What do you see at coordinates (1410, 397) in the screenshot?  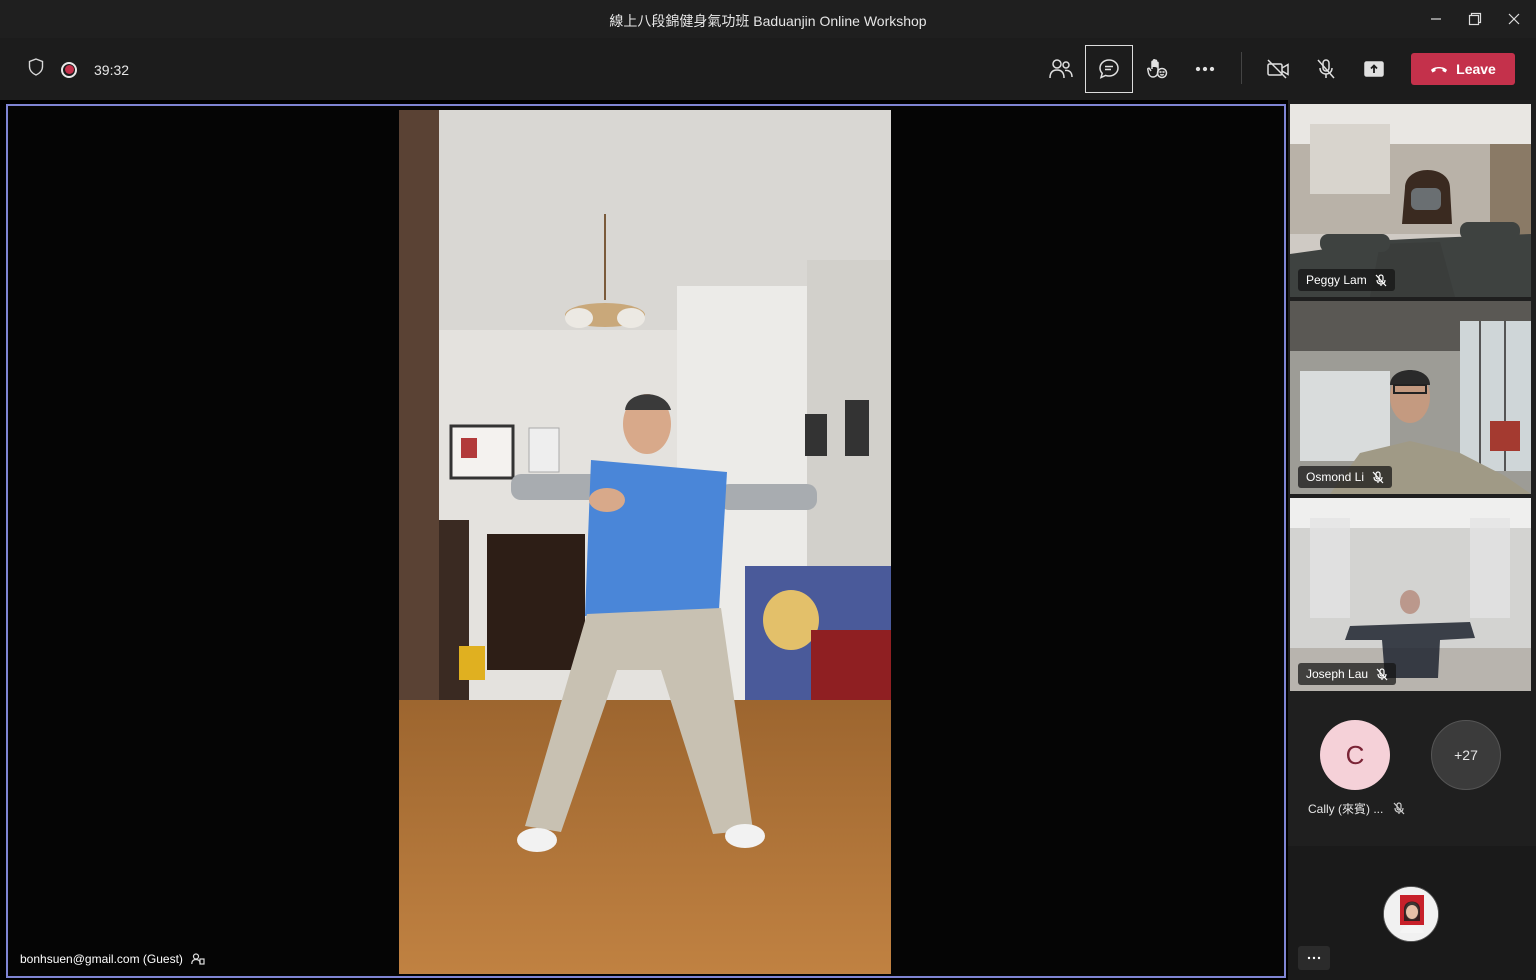 I see `participant-tile: Osmond Li` at bounding box center [1410, 397].